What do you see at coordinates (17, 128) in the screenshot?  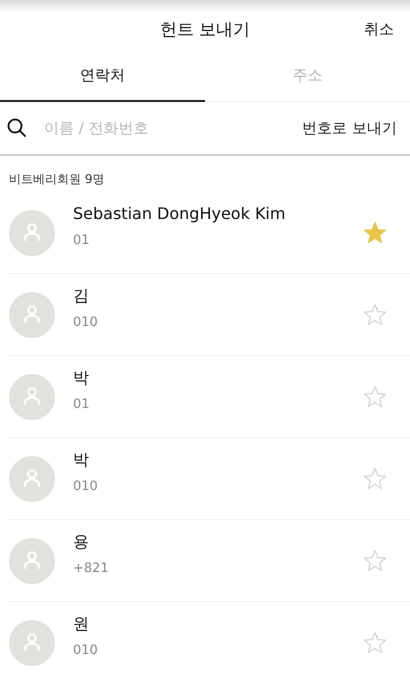 I see `search-icon` at bounding box center [17, 128].